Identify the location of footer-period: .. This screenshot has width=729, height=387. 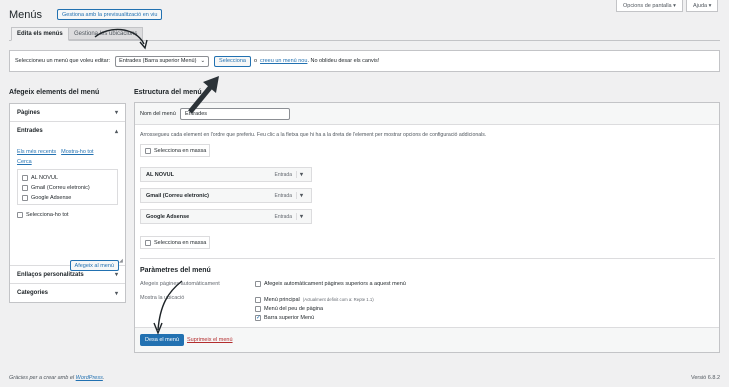
(103, 378).